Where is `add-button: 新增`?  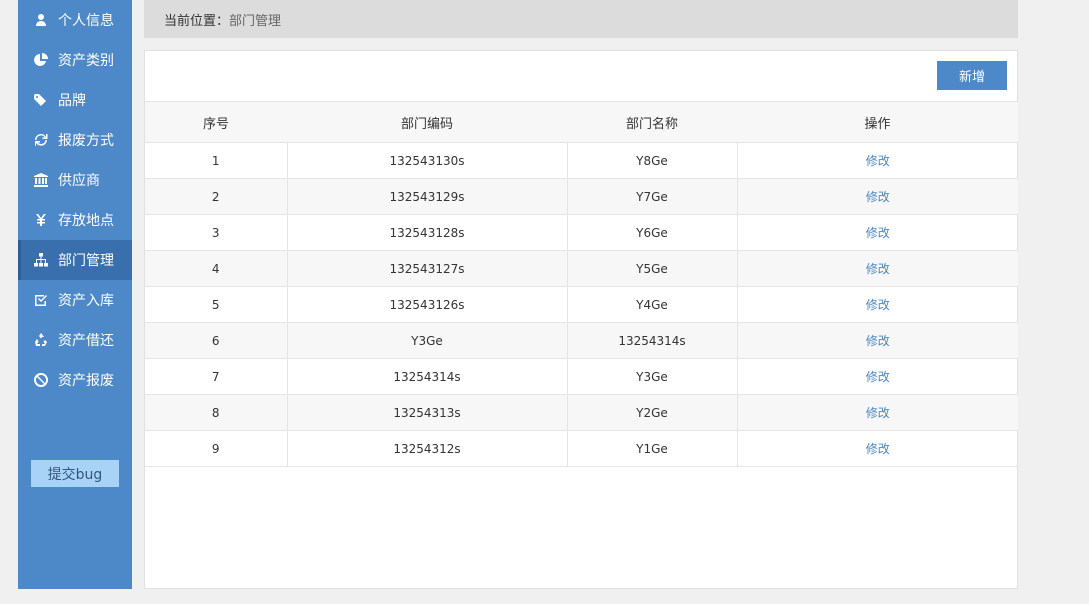 add-button: 新增 is located at coordinates (972, 75).